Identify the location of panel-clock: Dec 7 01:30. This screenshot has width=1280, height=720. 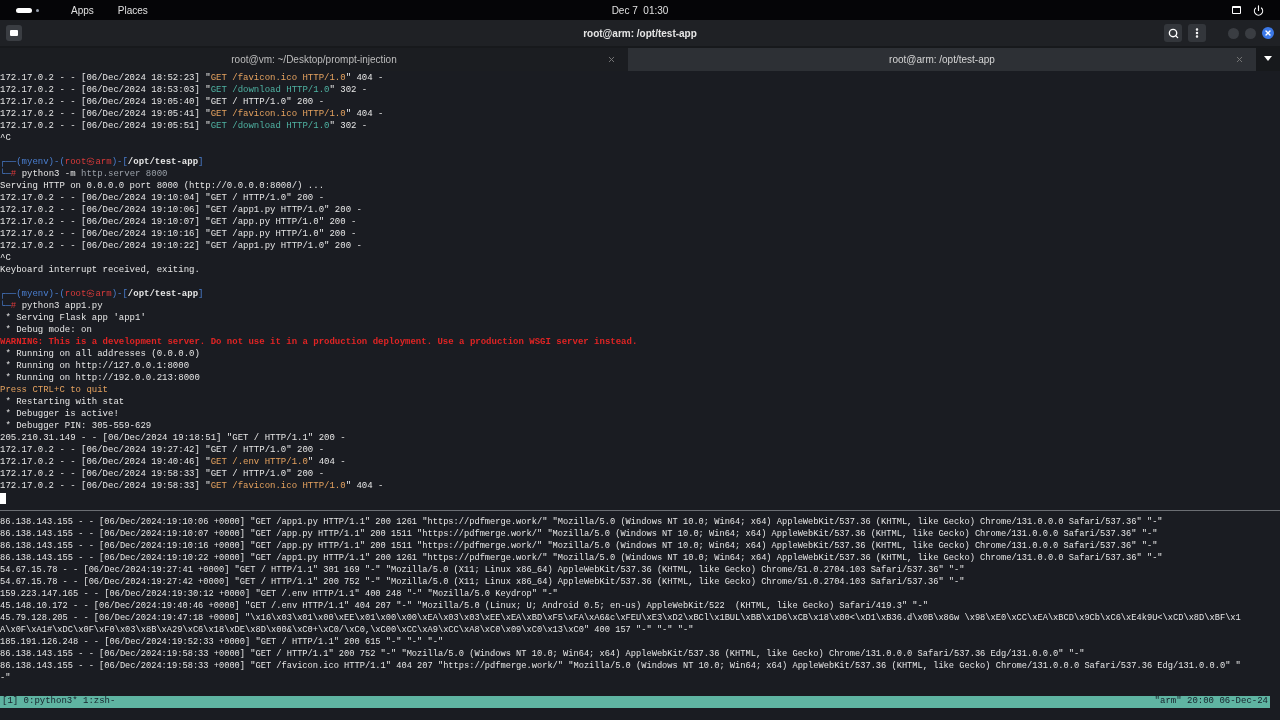
(640, 10).